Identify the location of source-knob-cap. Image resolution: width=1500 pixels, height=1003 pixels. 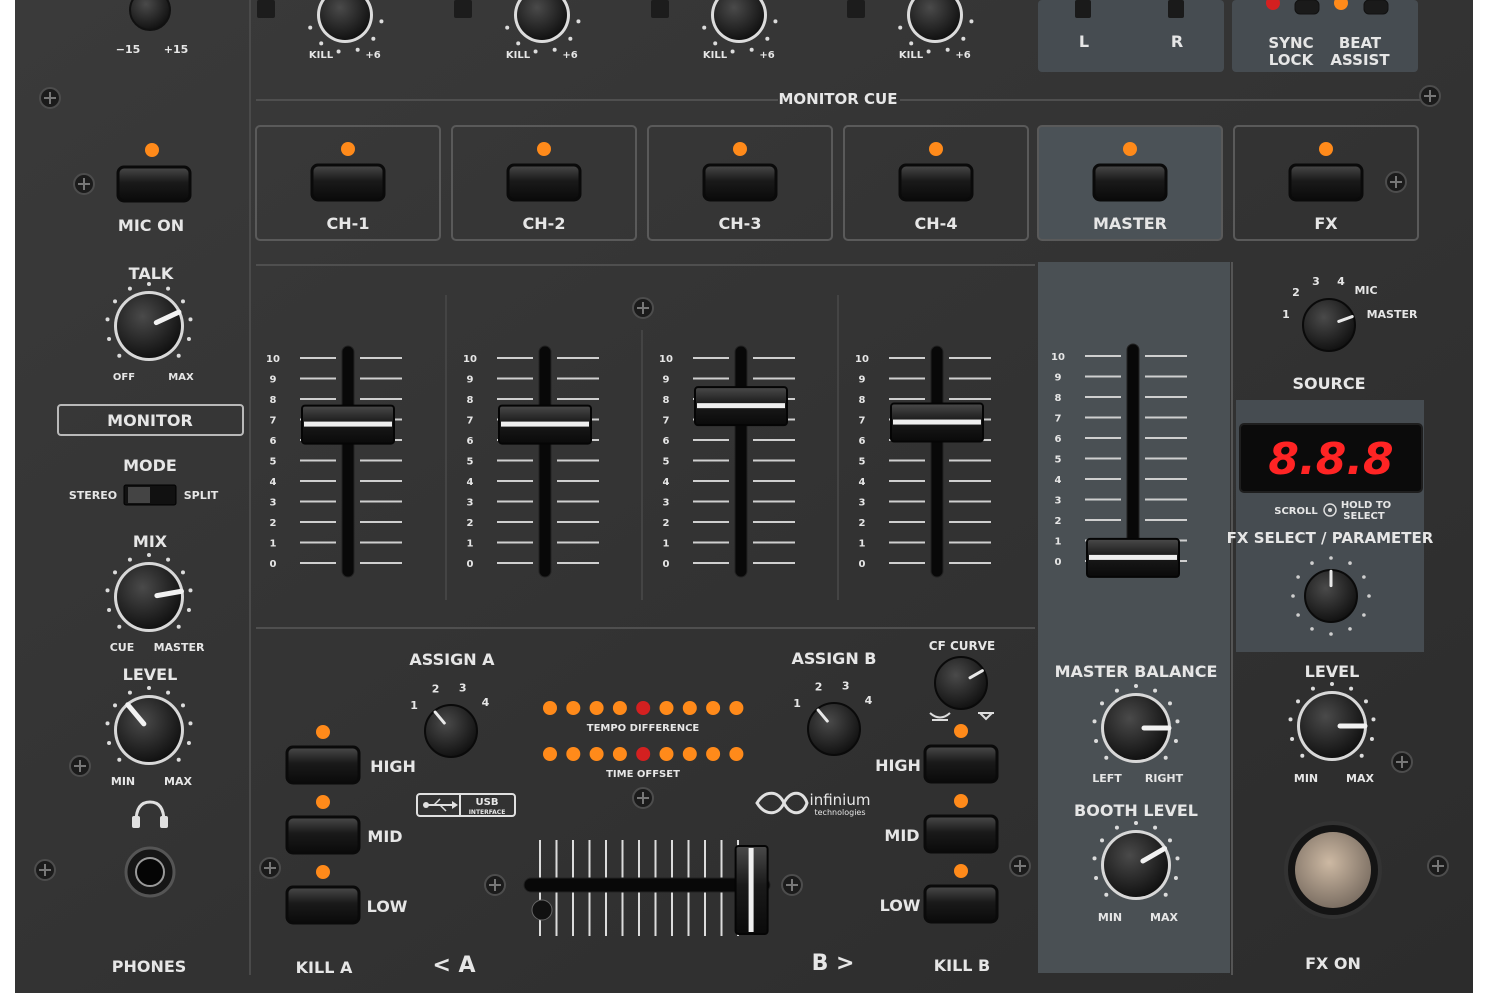
(1329, 325).